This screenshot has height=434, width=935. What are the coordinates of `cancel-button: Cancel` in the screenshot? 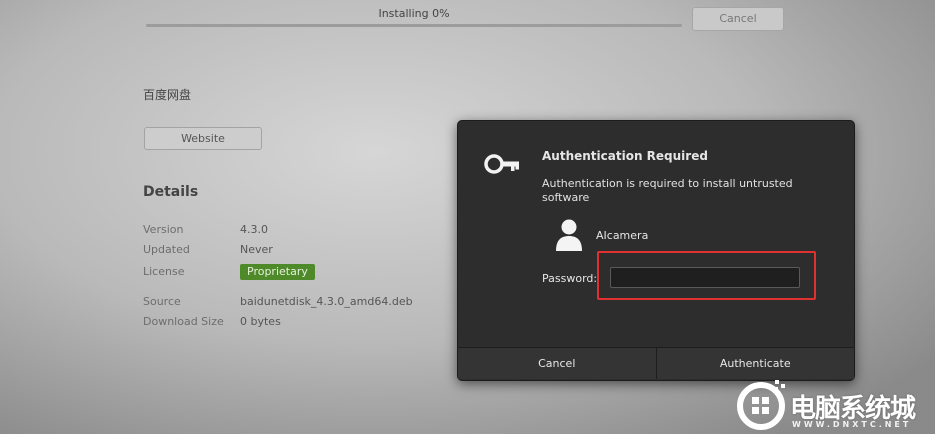 It's located at (557, 363).